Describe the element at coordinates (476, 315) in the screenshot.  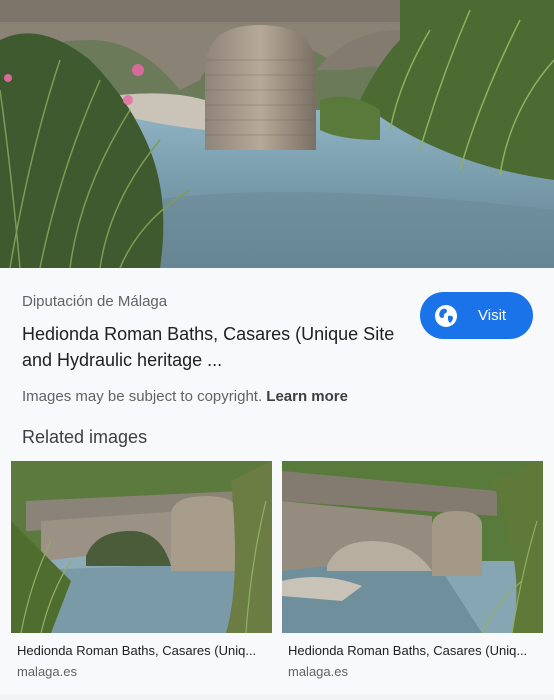
I see `visit-button: Visit` at that location.